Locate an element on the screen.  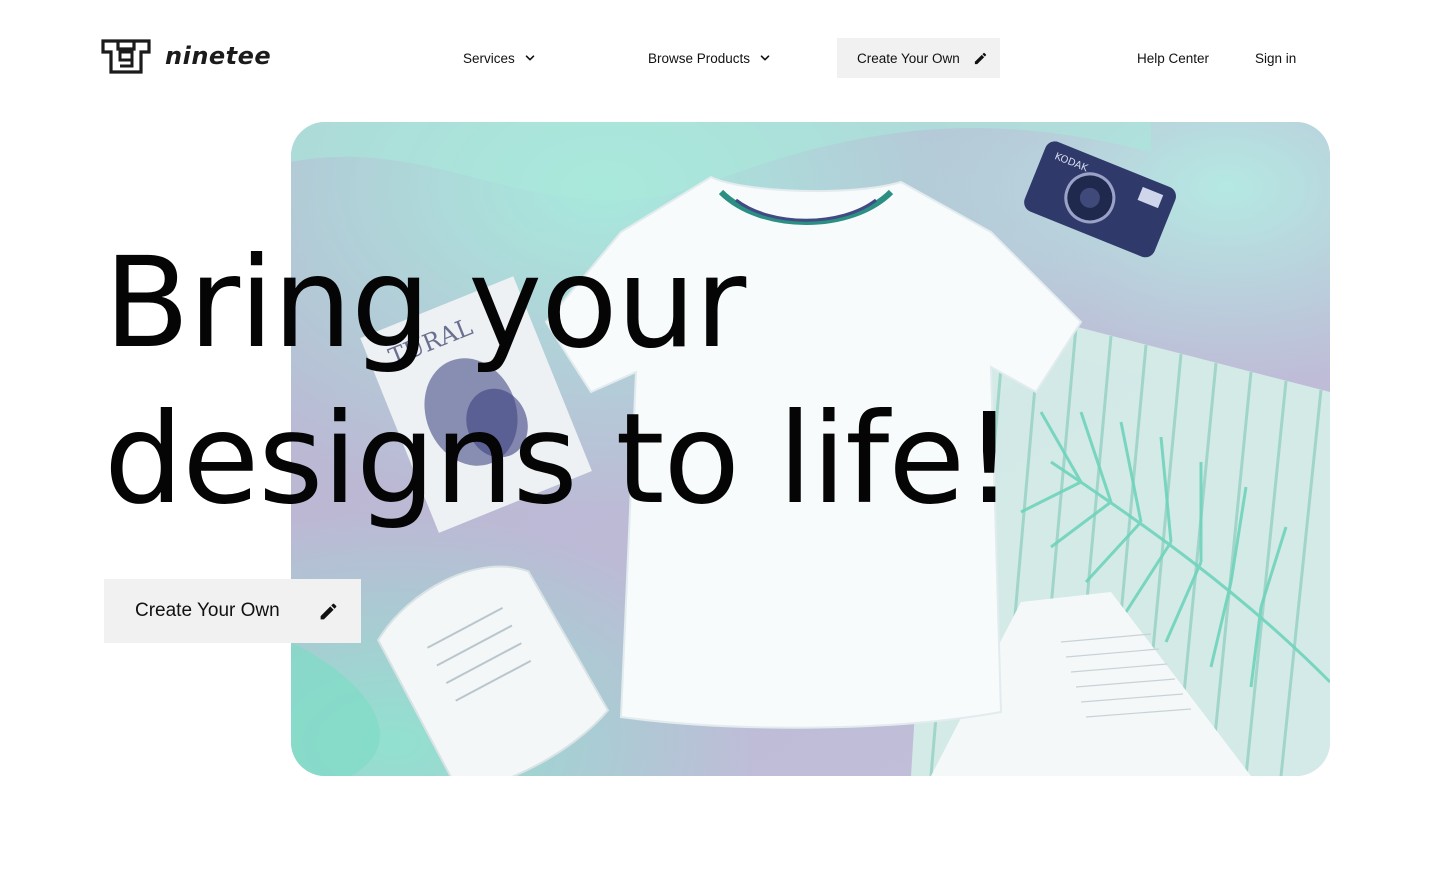
tshirt-logo-icon is located at coordinates (126, 56).